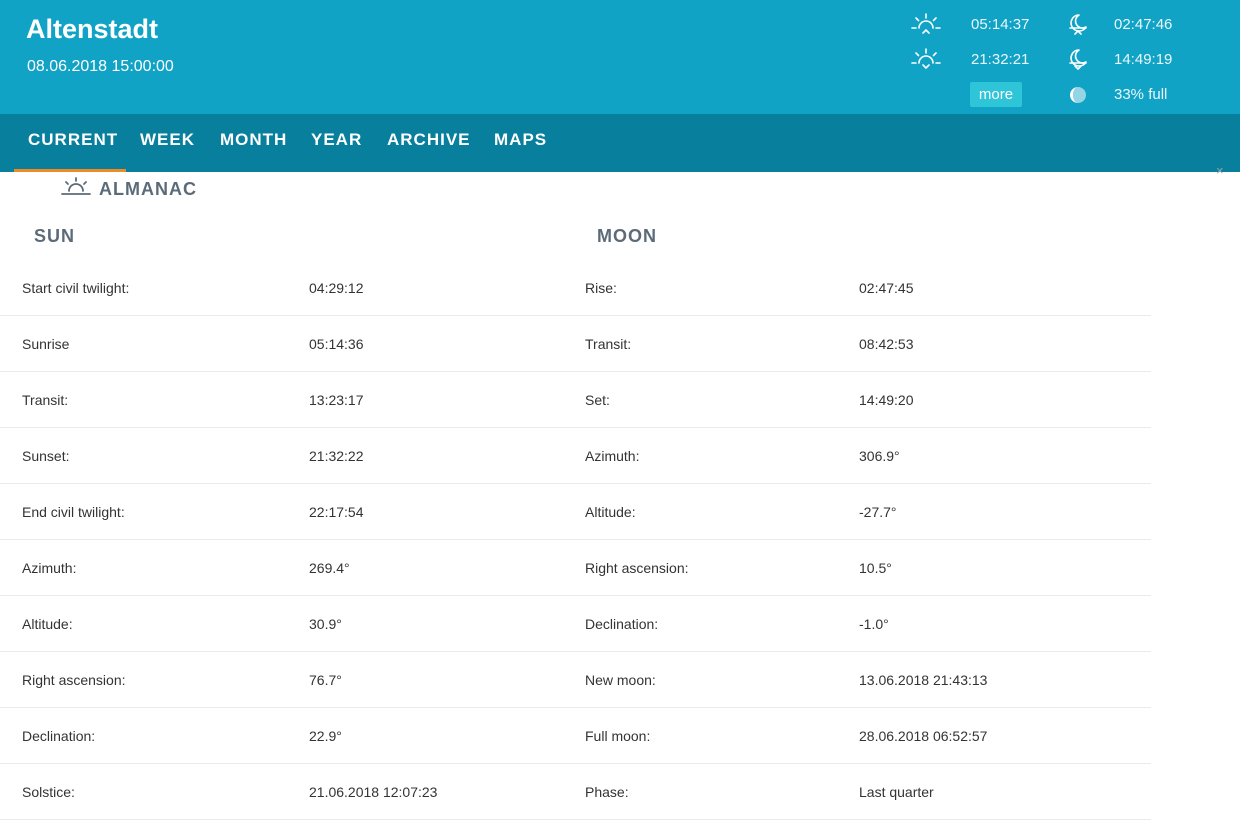 This screenshot has width=1240, height=820. Describe the element at coordinates (373, 792) in the screenshot. I see `row-value: 21.06.2018 12:07:23` at that location.